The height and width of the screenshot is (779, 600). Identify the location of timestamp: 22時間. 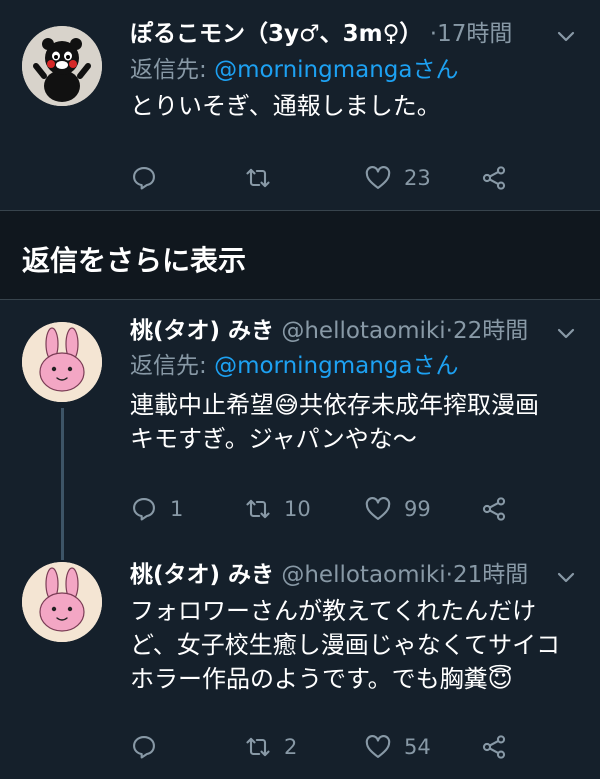
(490, 331).